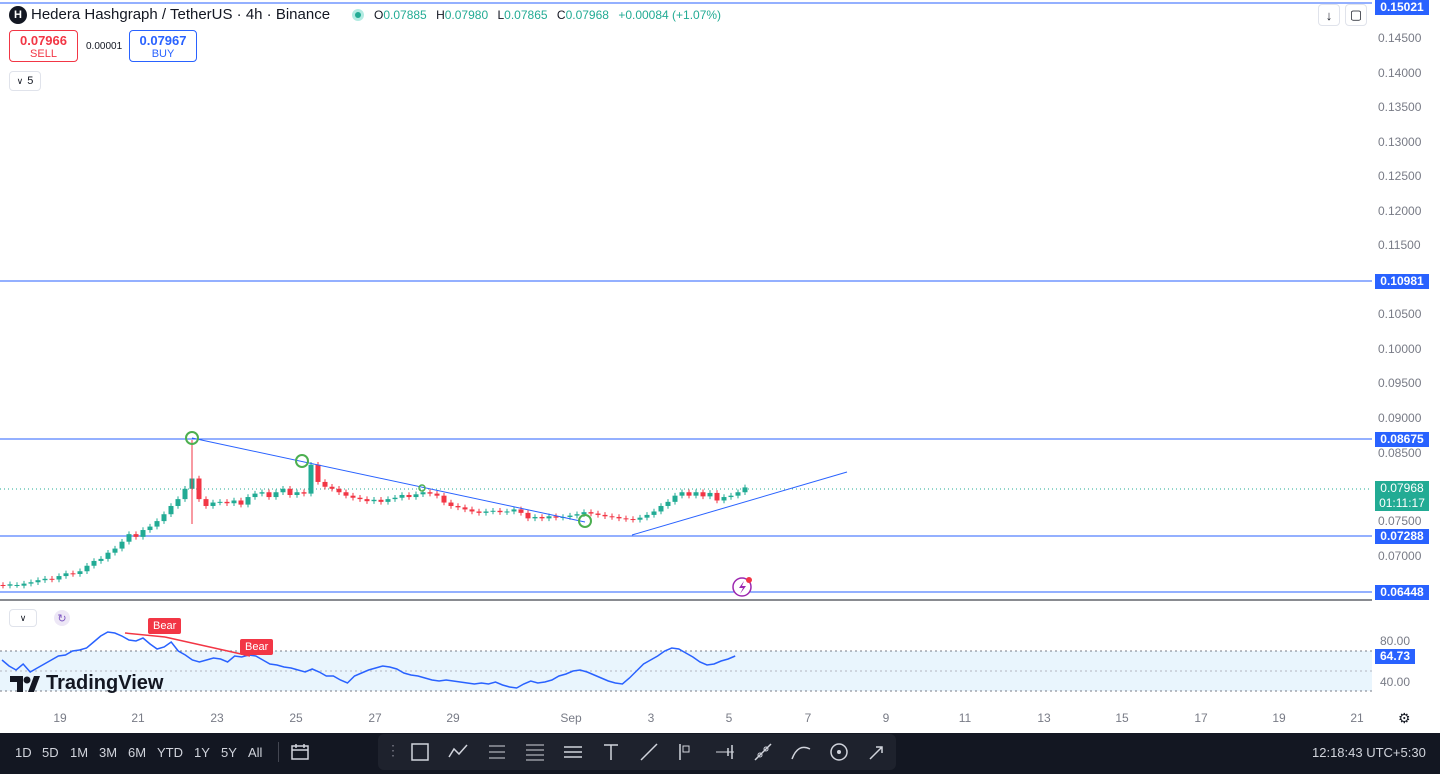 Image resolution: width=1440 pixels, height=774 pixels. Describe the element at coordinates (229, 752) in the screenshot. I see `range-button-5y: 5Y` at that location.